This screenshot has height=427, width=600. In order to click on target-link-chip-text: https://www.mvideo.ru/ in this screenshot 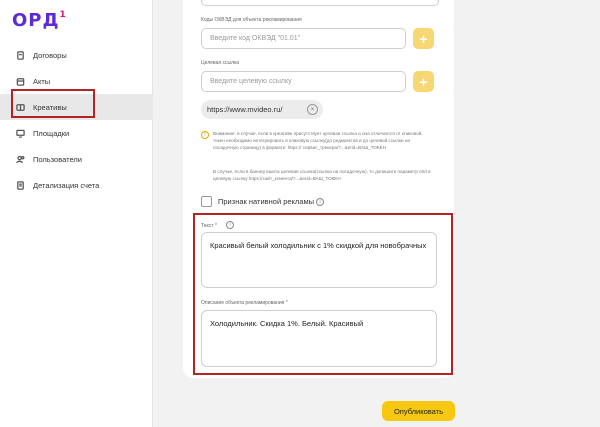, I will do `click(245, 109)`.